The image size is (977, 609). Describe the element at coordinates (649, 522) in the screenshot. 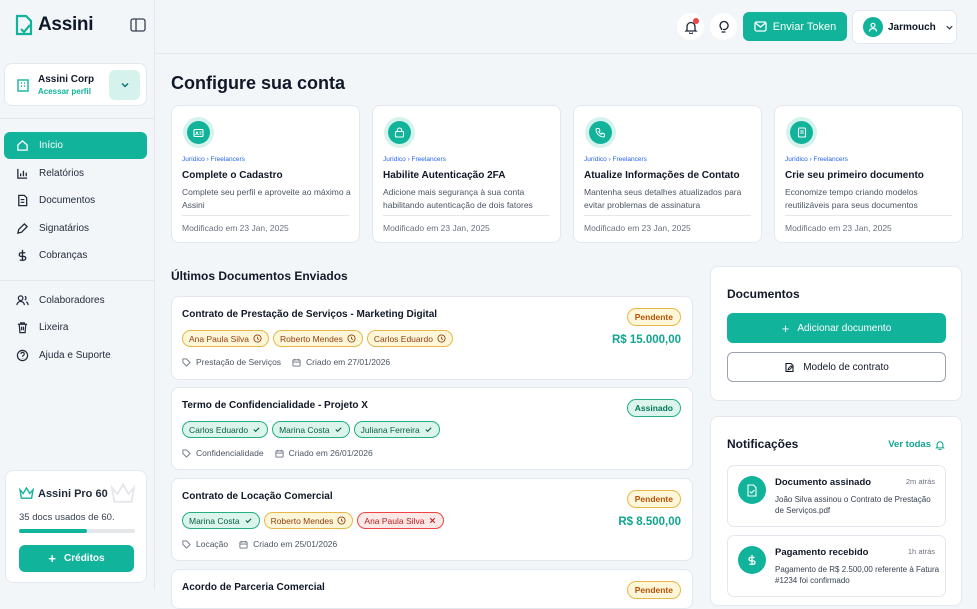

I see `document-amount: R$ 8.500,00` at that location.